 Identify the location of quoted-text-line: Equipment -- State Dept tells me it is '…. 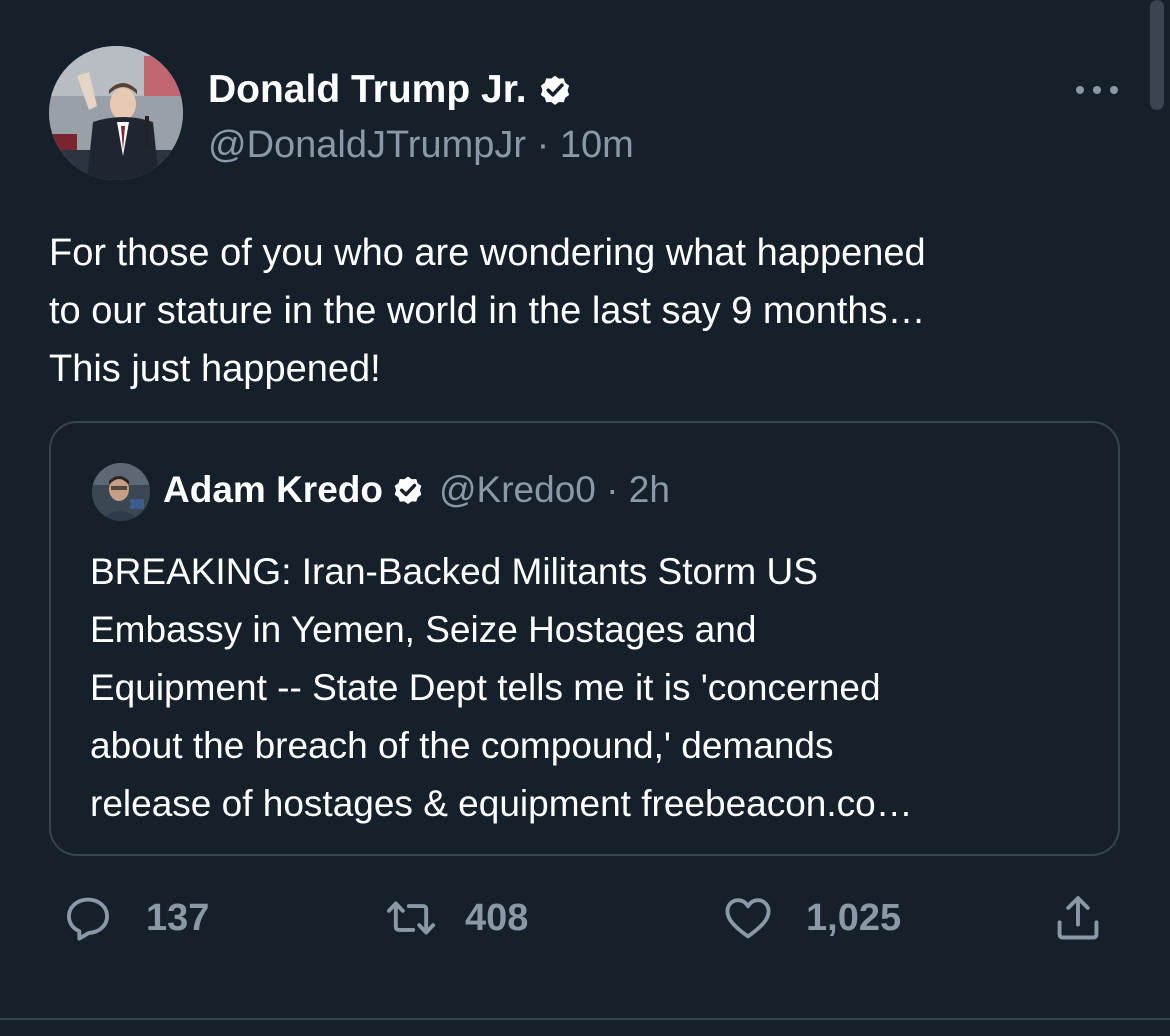
(485, 687).